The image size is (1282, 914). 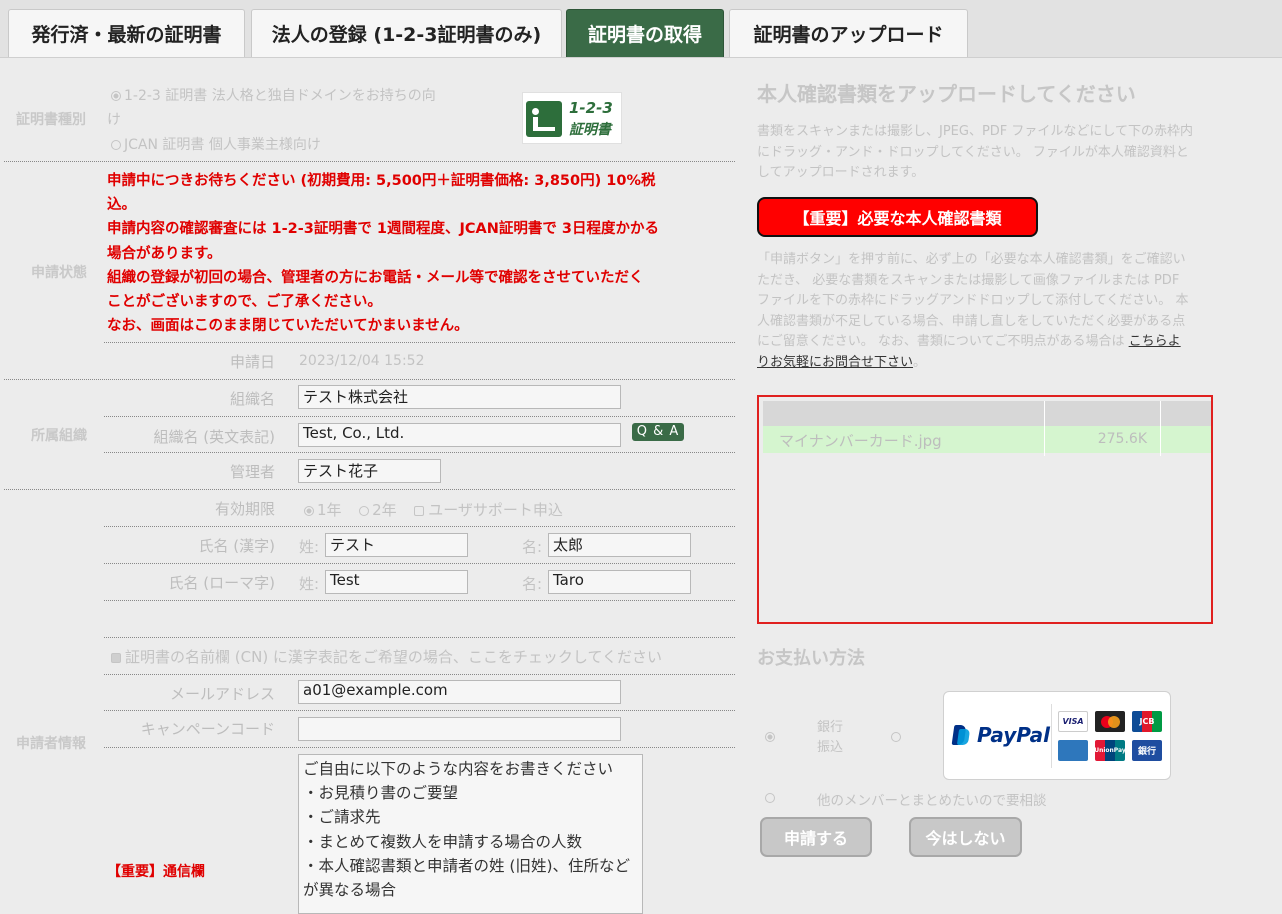 What do you see at coordinates (770, 798) in the screenshot?
I see `radio-group-consult` at bounding box center [770, 798].